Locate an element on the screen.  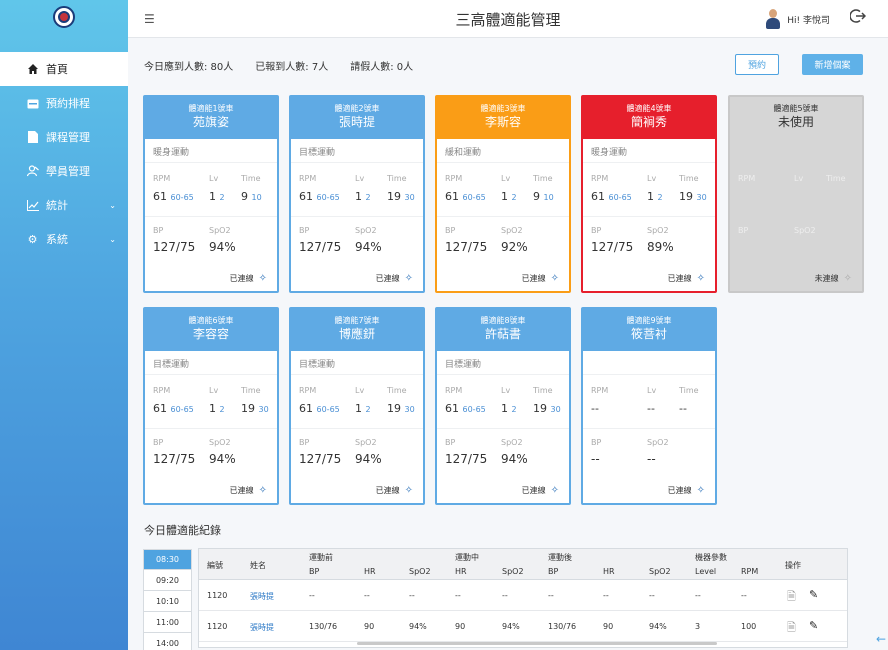
table-cell: -- is located at coordinates (652, 595).